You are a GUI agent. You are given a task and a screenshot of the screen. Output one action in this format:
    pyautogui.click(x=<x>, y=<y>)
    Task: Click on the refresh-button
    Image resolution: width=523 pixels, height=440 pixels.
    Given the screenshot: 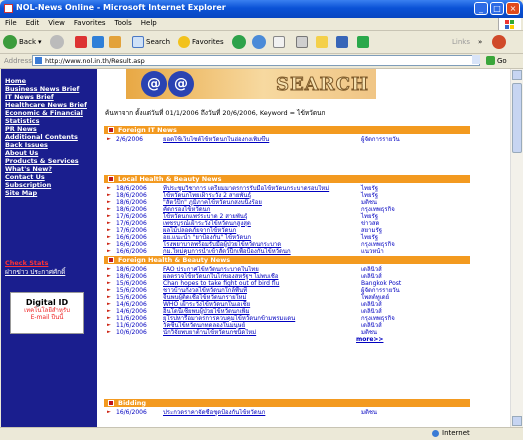 What is the action you would take?
    pyautogui.click(x=98, y=42)
    